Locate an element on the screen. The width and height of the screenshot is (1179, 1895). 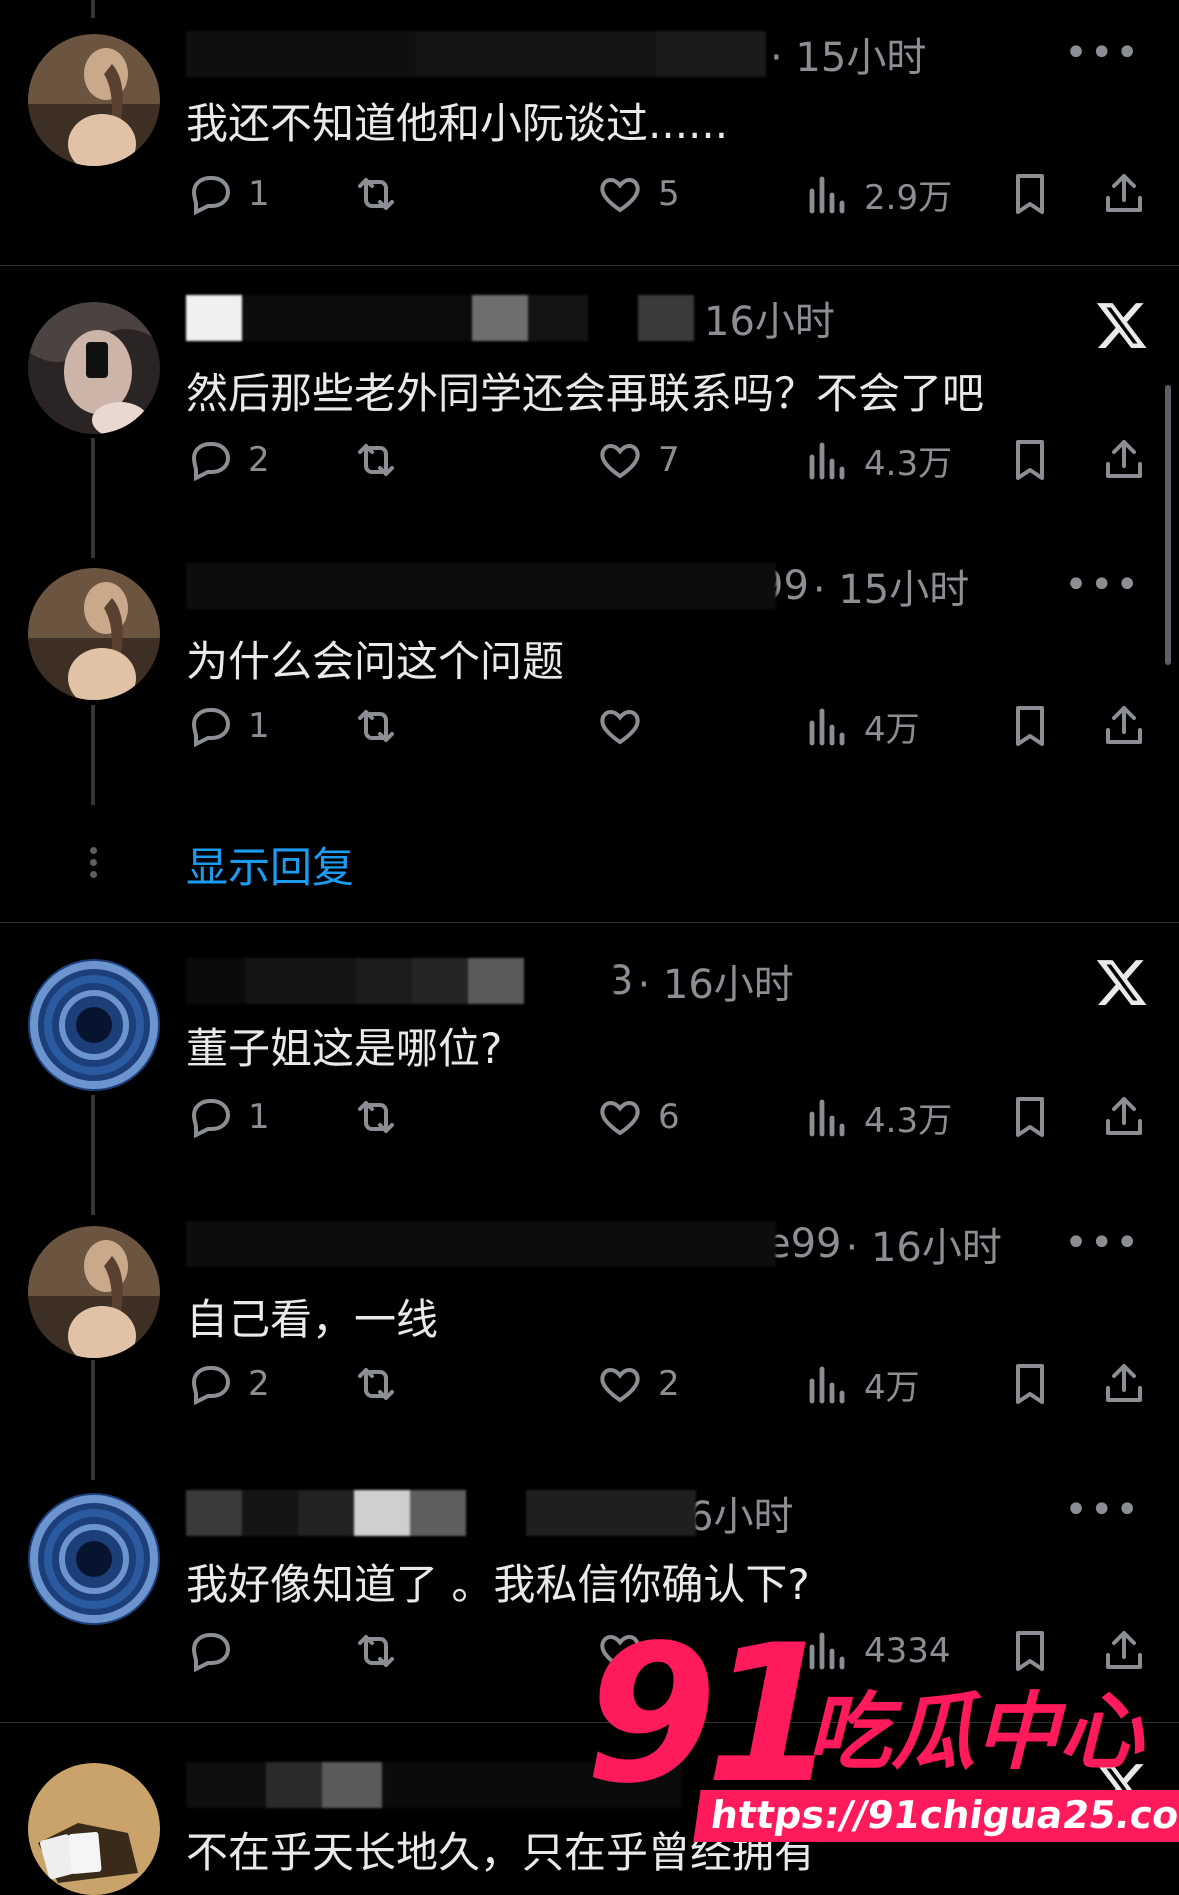
reply-button is located at coordinates (217, 1651).